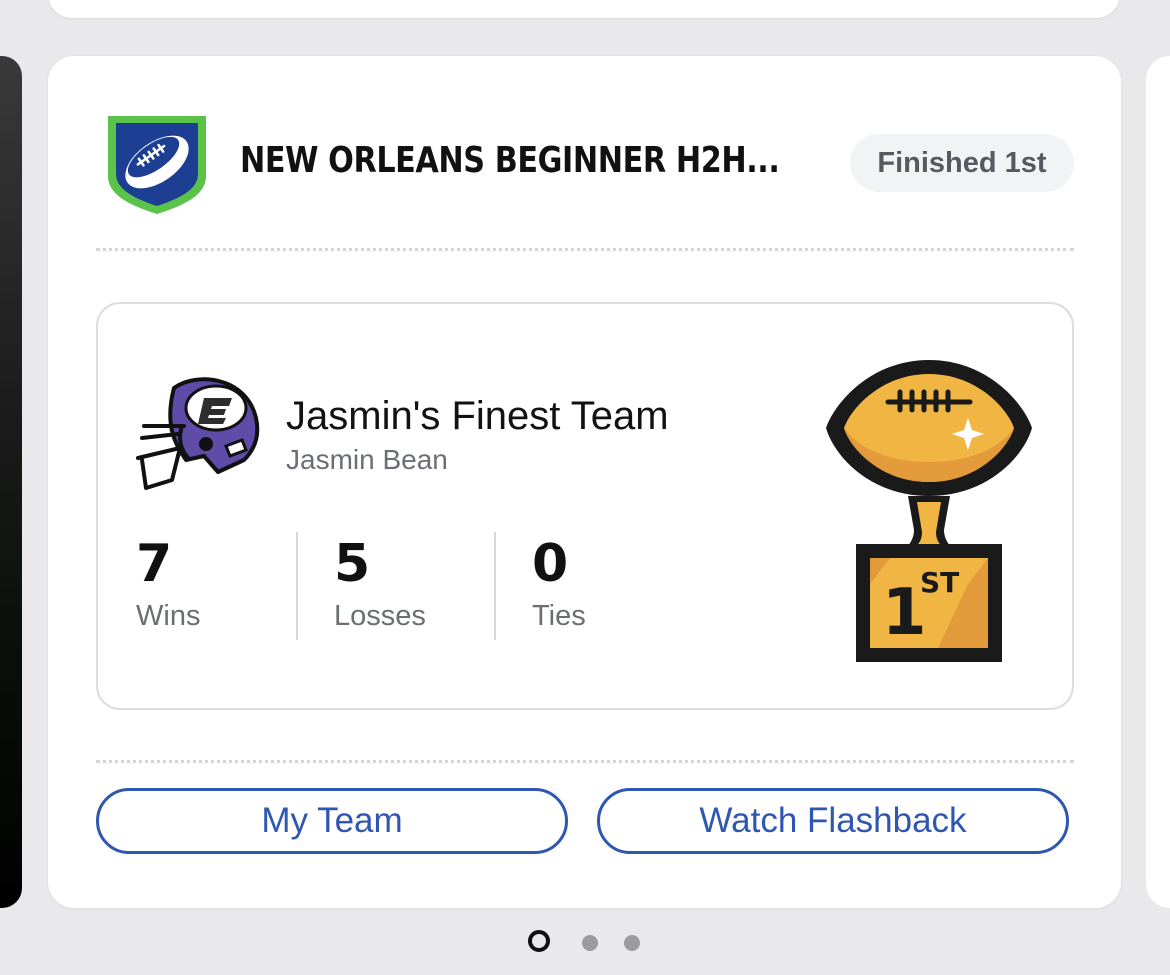 The image size is (1170, 975). I want to click on watch-flashback-button: Watch Flashback, so click(833, 821).